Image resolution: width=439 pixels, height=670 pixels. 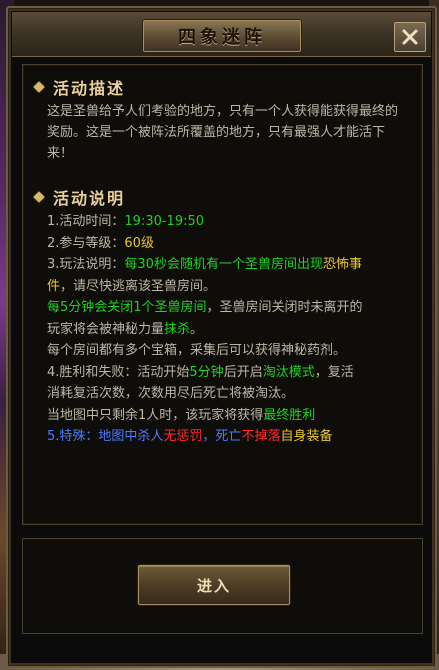 I want to click on rule3-event: 每30秒会随机有一个圣兽房间出现, so click(x=223, y=264).